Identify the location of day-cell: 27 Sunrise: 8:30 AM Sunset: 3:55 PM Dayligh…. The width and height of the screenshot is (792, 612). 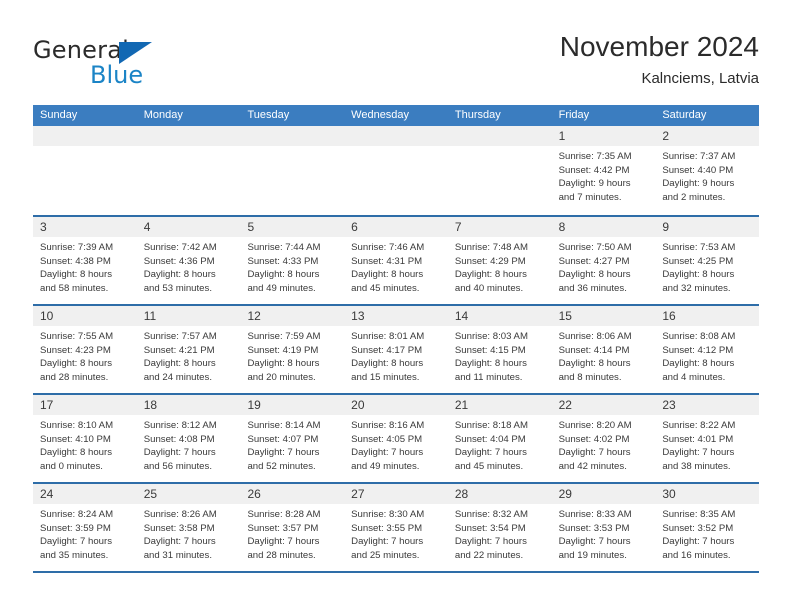
(396, 527).